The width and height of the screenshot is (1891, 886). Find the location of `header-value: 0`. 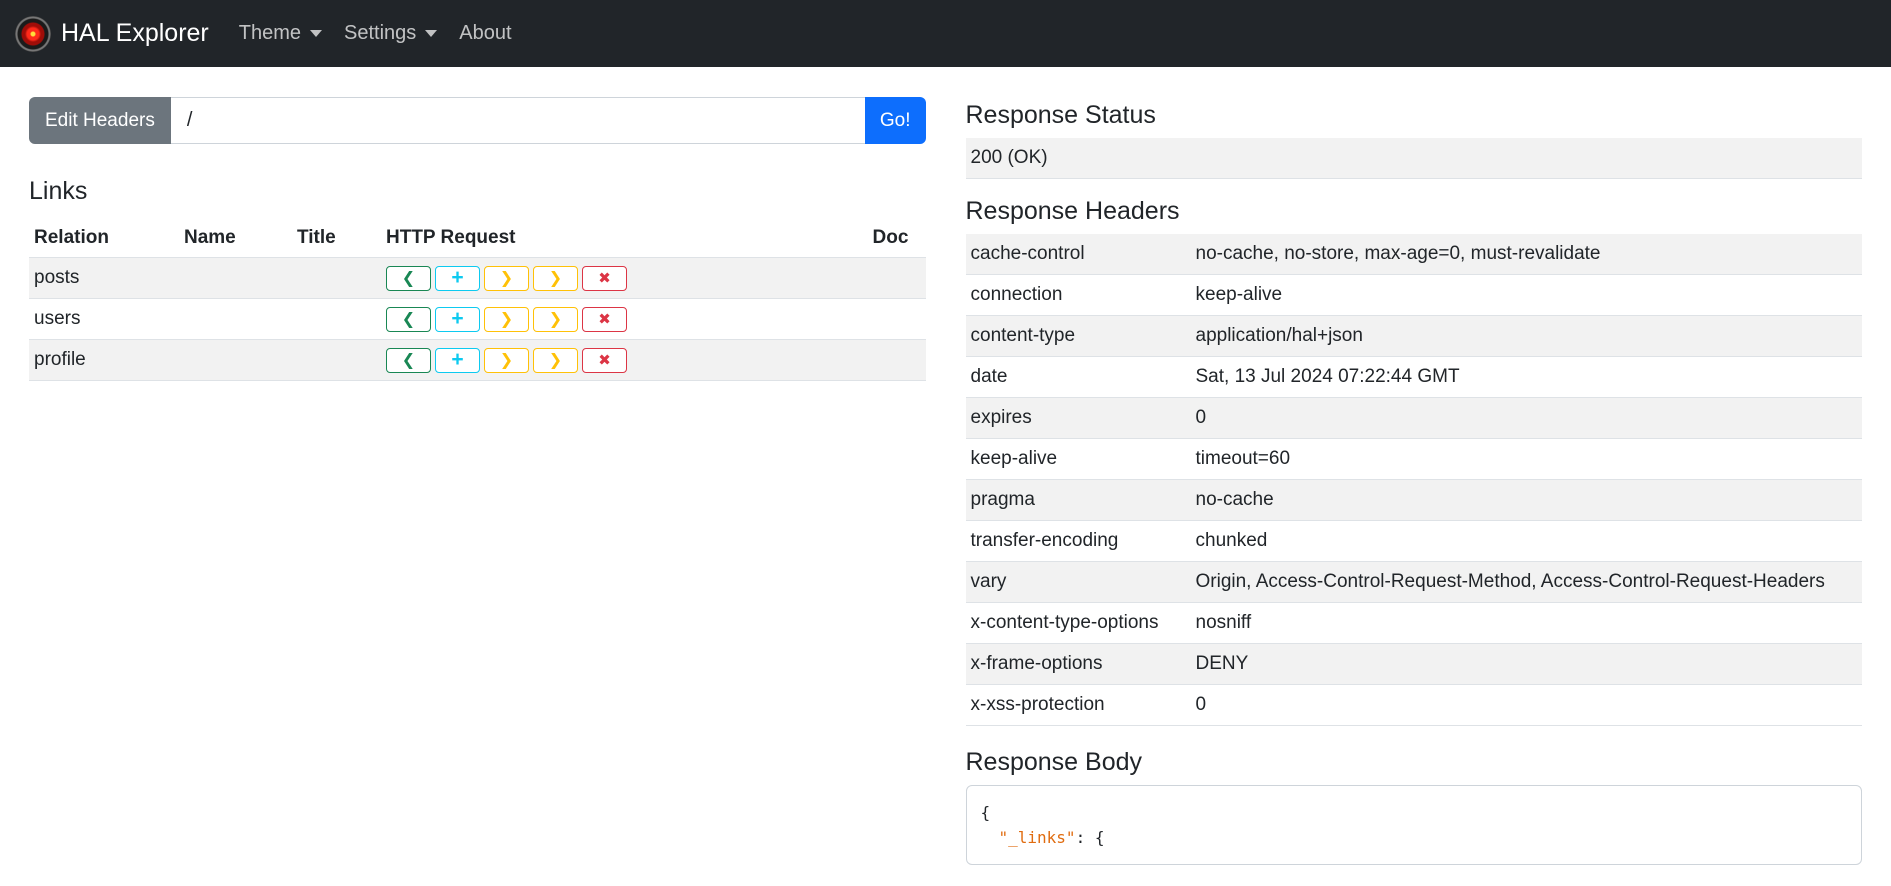

header-value: 0 is located at coordinates (1526, 705).